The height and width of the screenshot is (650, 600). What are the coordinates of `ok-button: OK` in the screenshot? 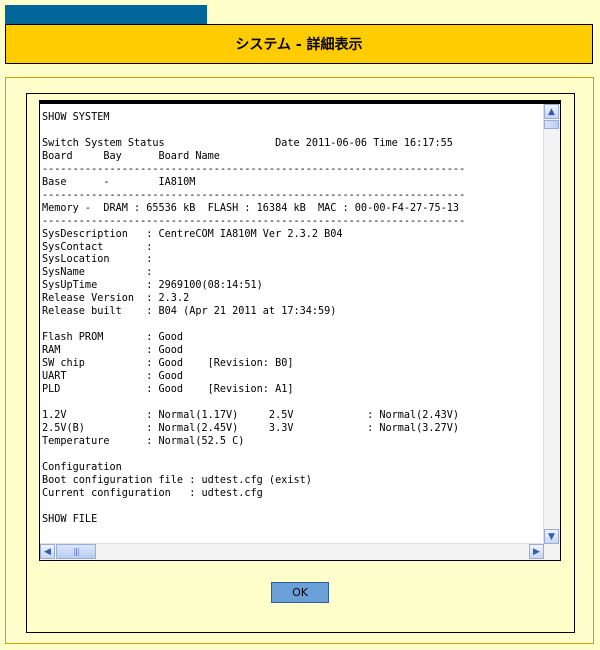 It's located at (300, 592).